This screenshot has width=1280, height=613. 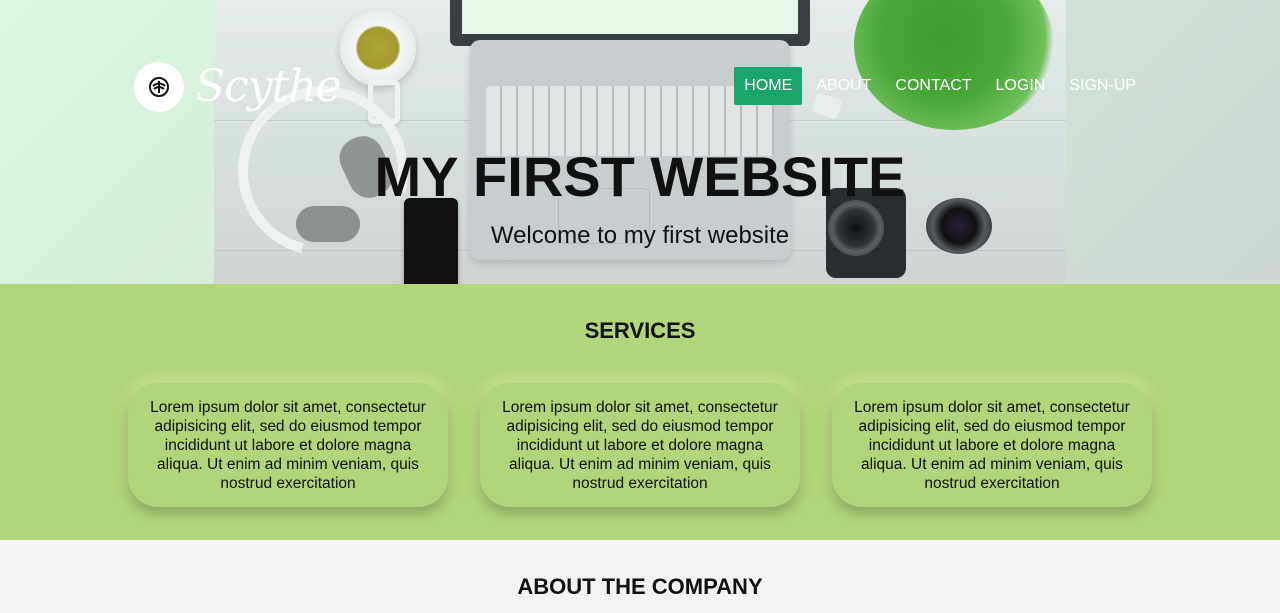 I want to click on nav-item-contact: CONTACT, so click(x=933, y=86).